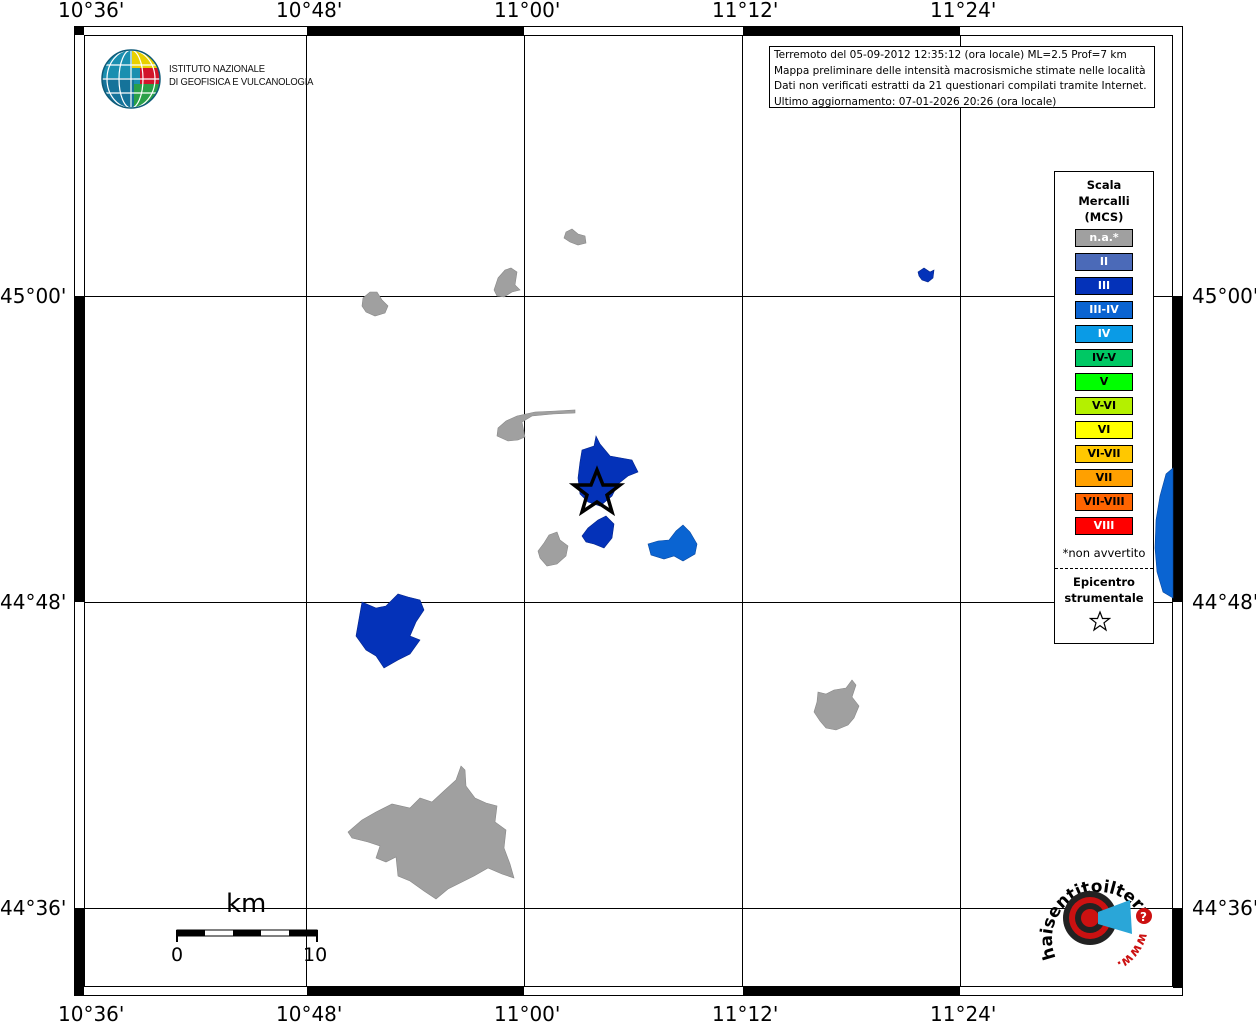 Image resolution: width=1256 pixels, height=1026 pixels. What do you see at coordinates (33, 908) in the screenshot?
I see `tick-left-3: 44°36'` at bounding box center [33, 908].